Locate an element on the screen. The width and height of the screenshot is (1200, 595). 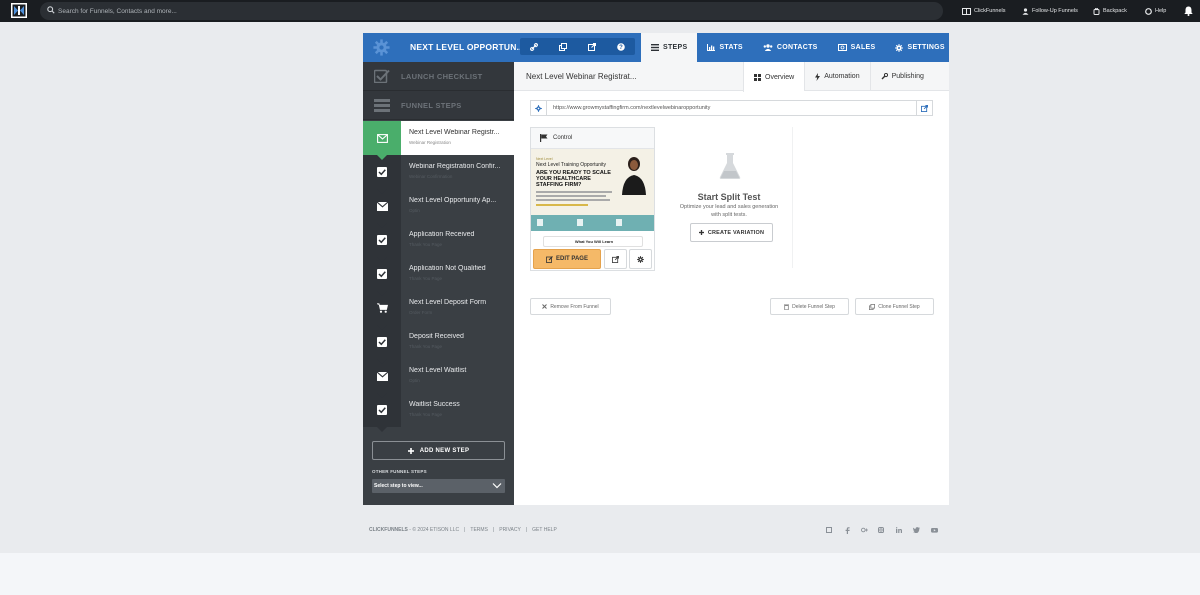
tab-stats: STATS is located at coordinates (724, 47).